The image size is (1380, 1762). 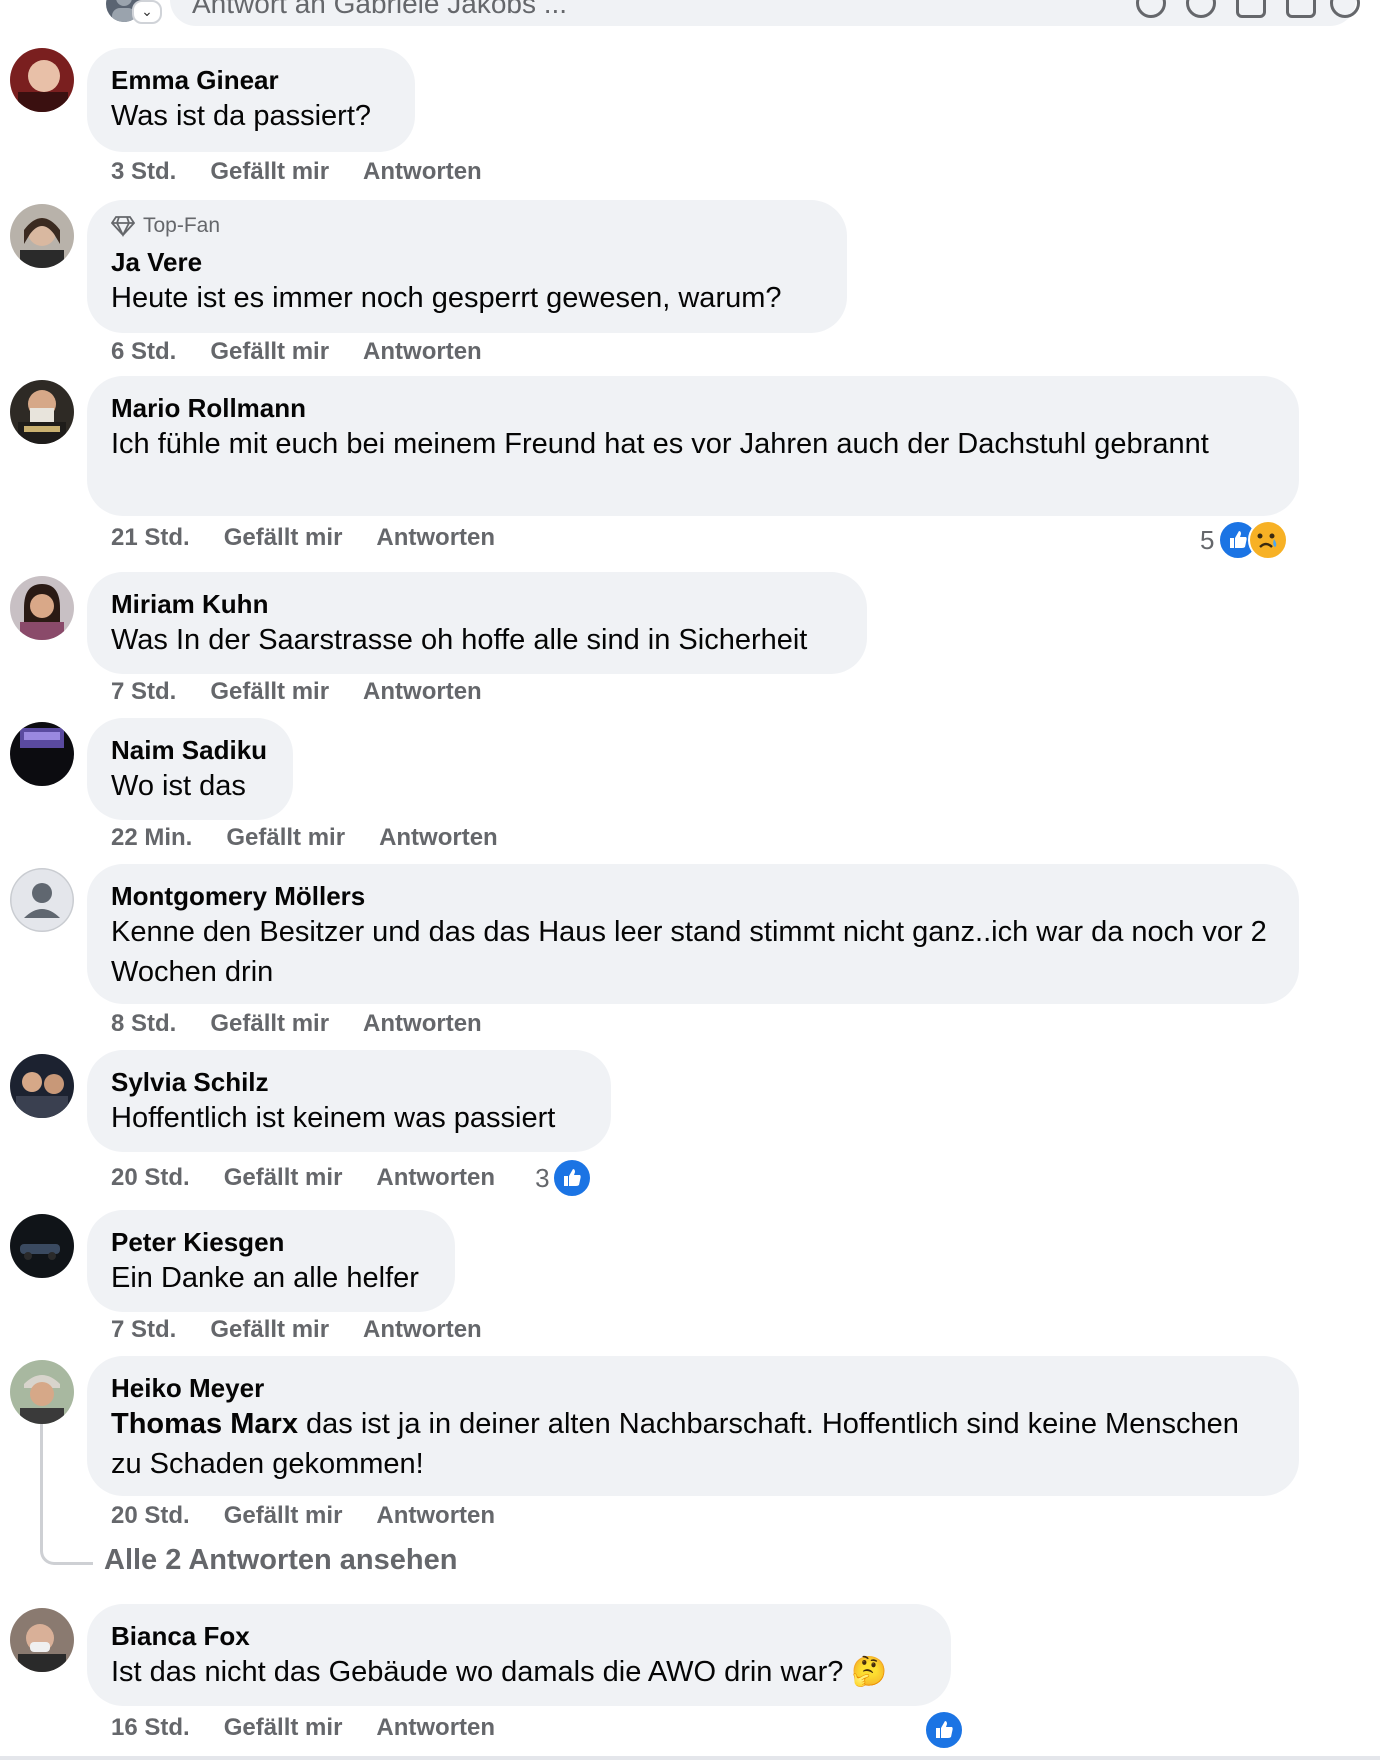 I want to click on reaction-summary, so click(x=944, y=1730).